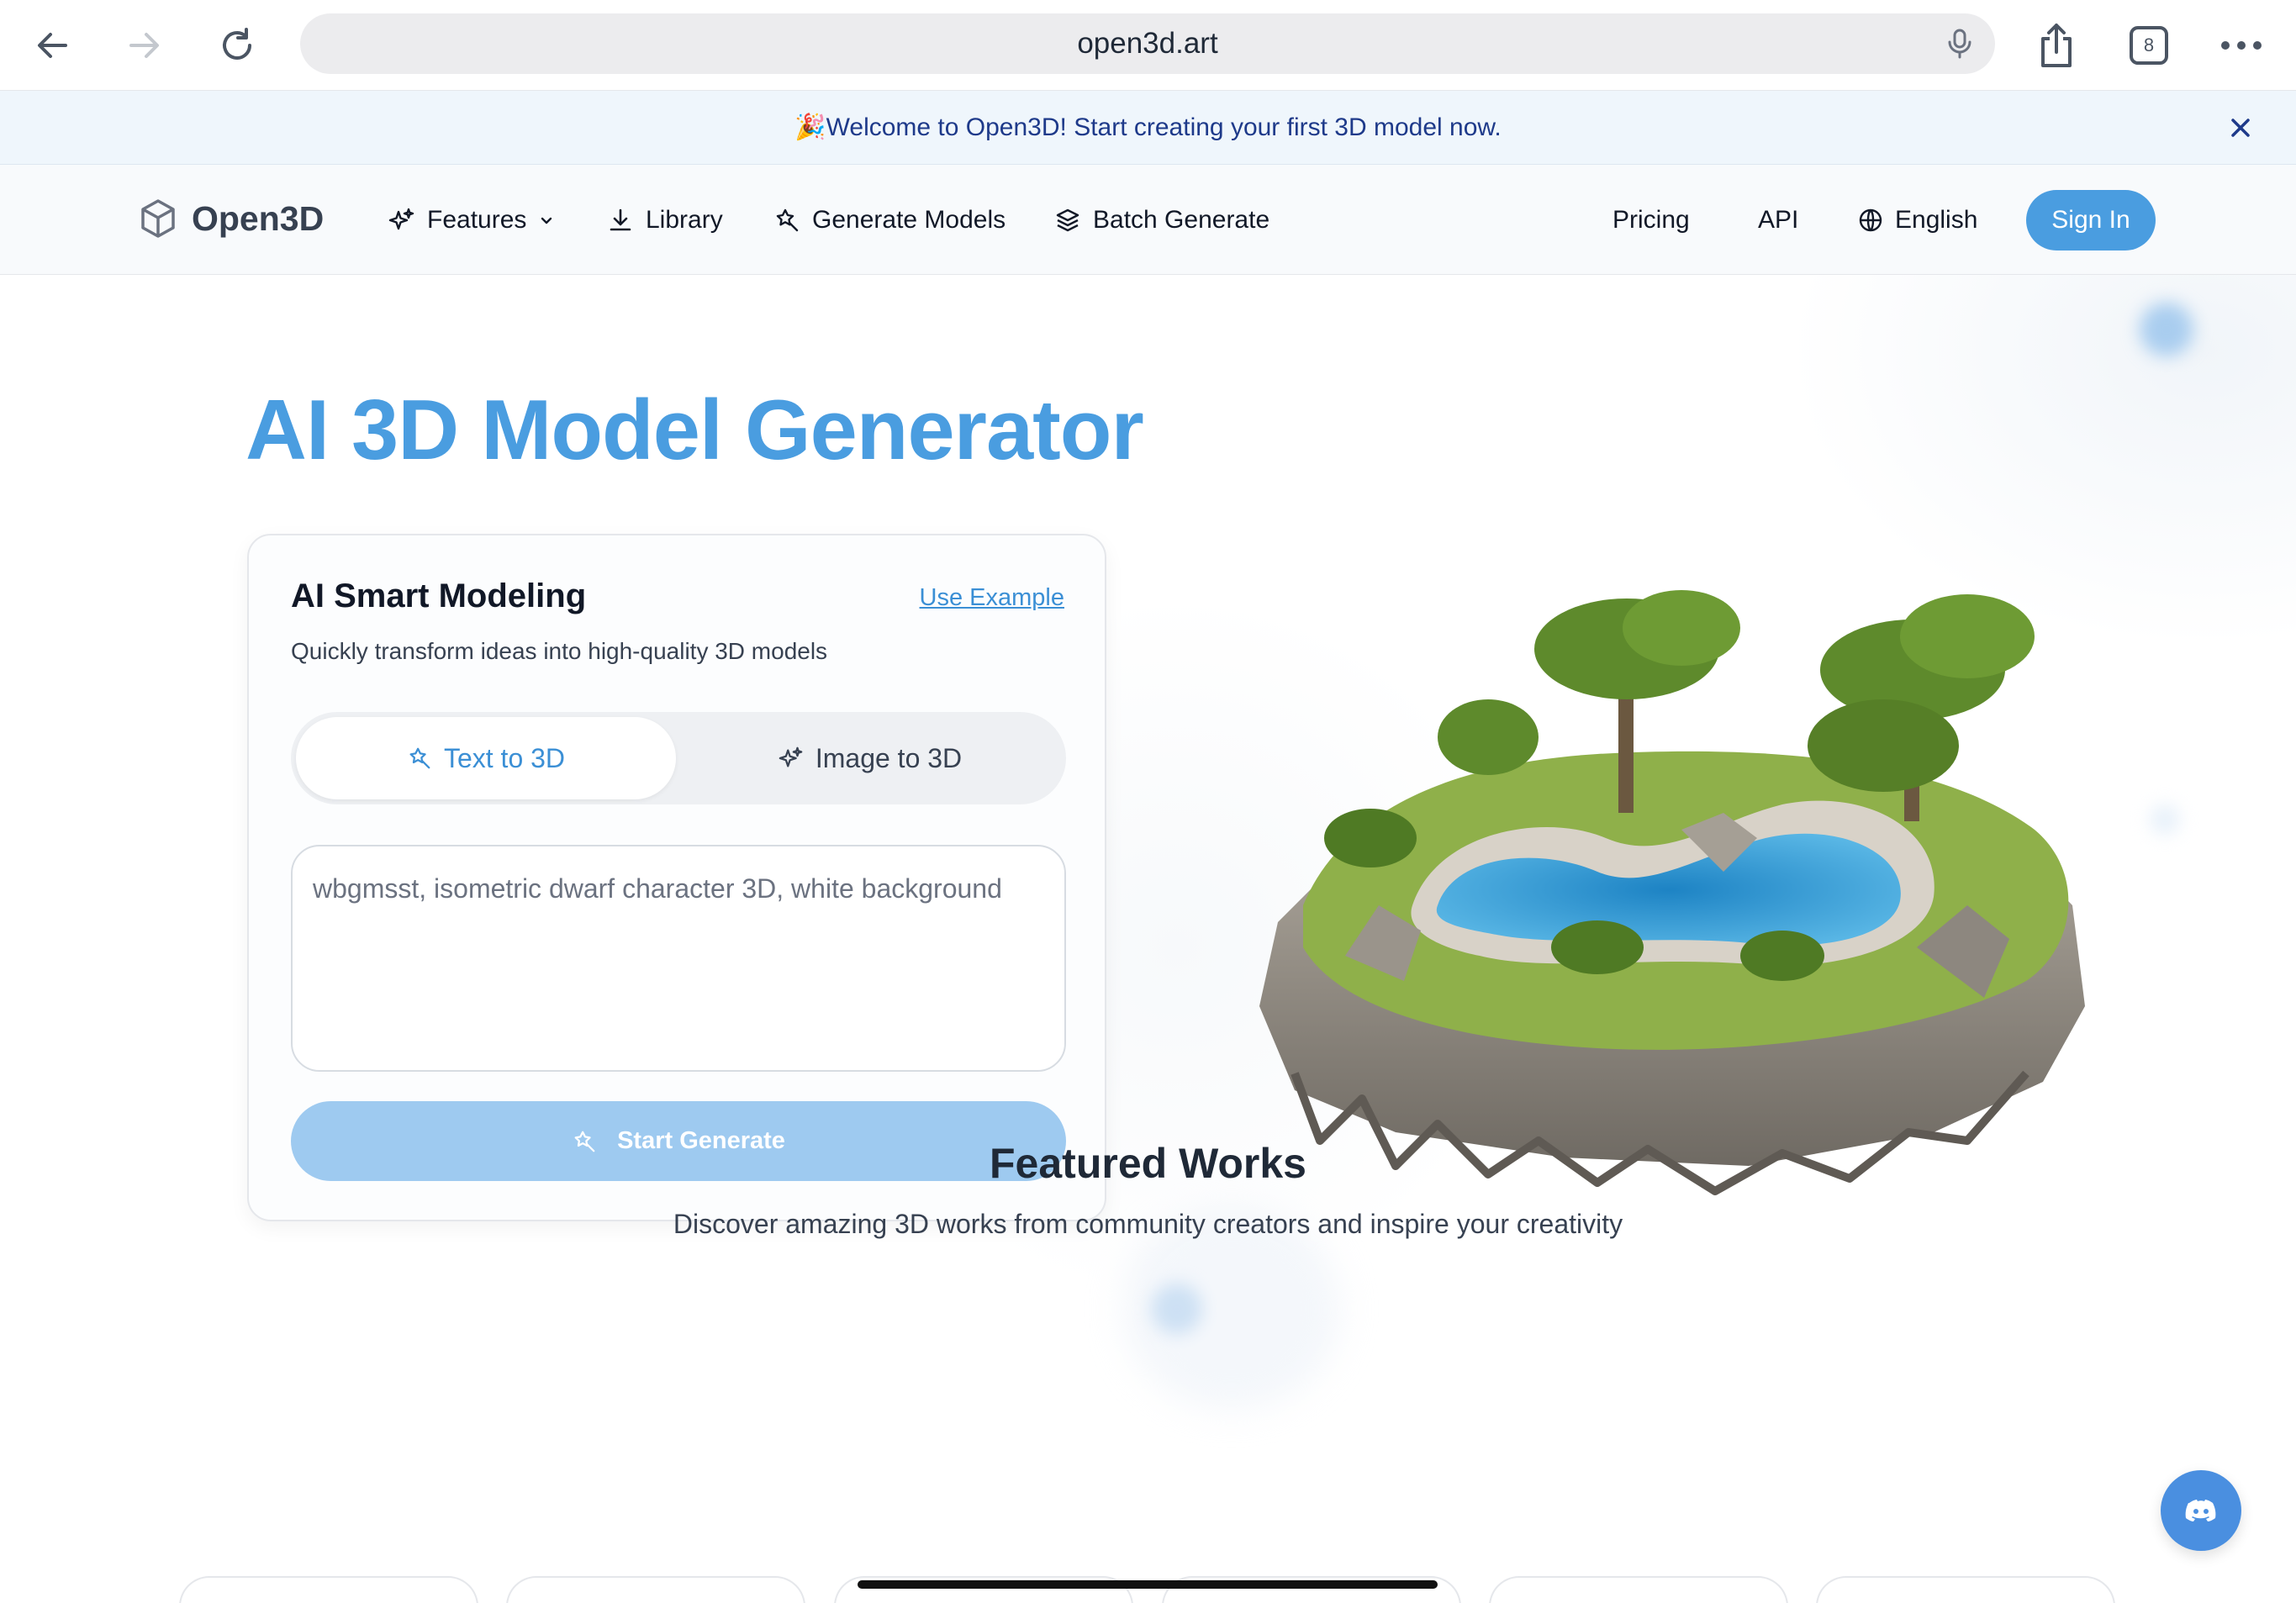 The width and height of the screenshot is (2296, 1603). Describe the element at coordinates (695, 430) in the screenshot. I see `hero-title: AI 3D Model Generator` at that location.